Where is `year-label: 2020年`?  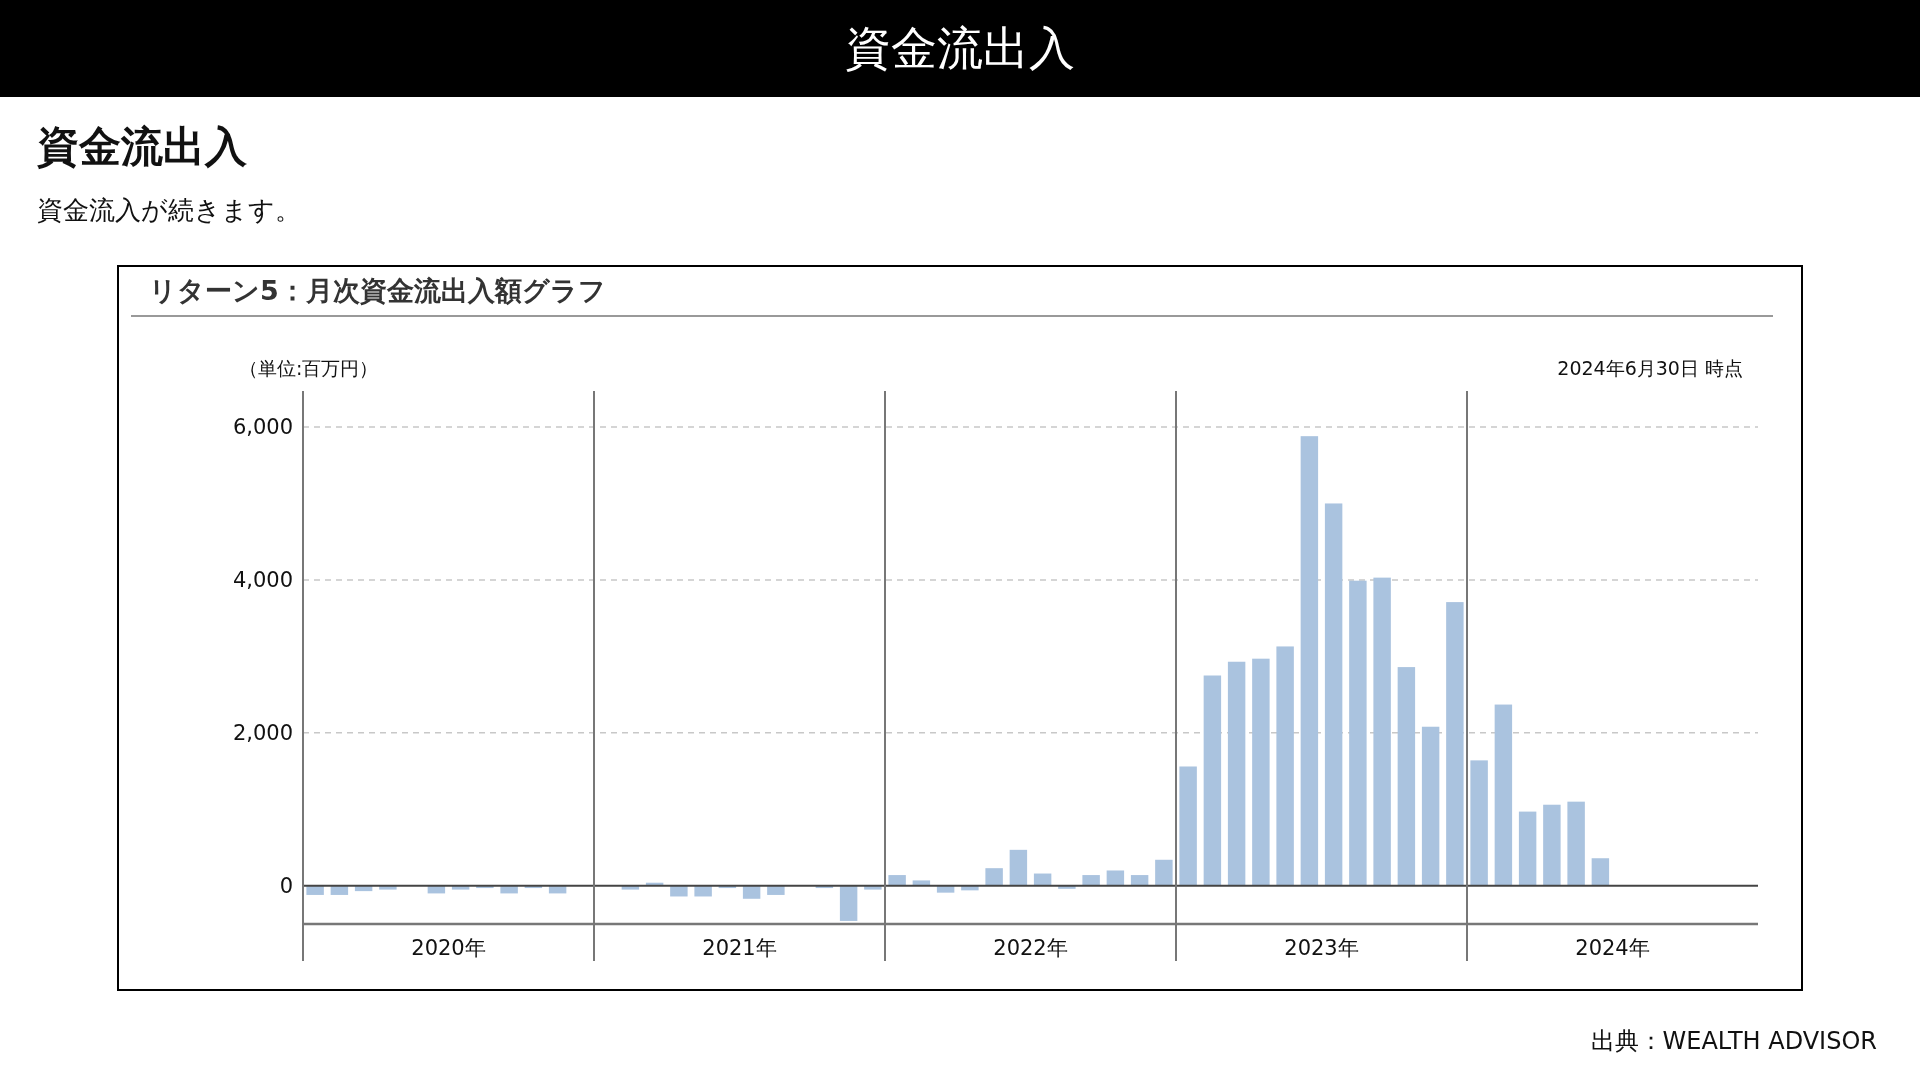
year-label: 2020年 is located at coordinates (448, 948).